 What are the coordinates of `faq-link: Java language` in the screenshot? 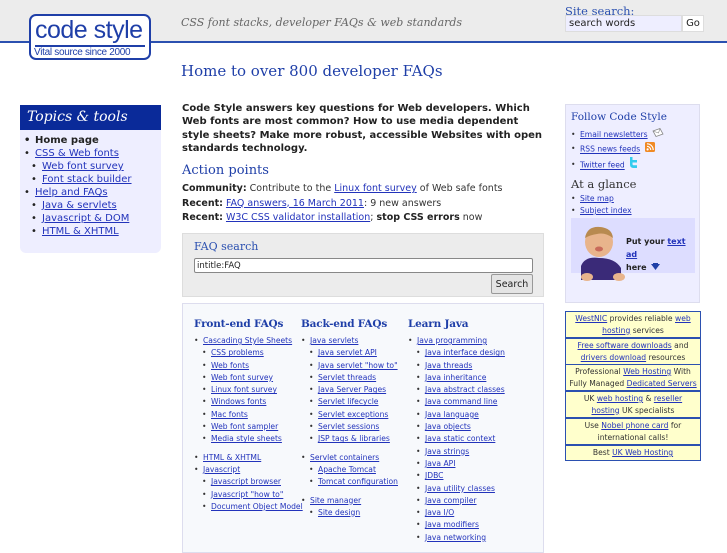 It's located at (452, 414).